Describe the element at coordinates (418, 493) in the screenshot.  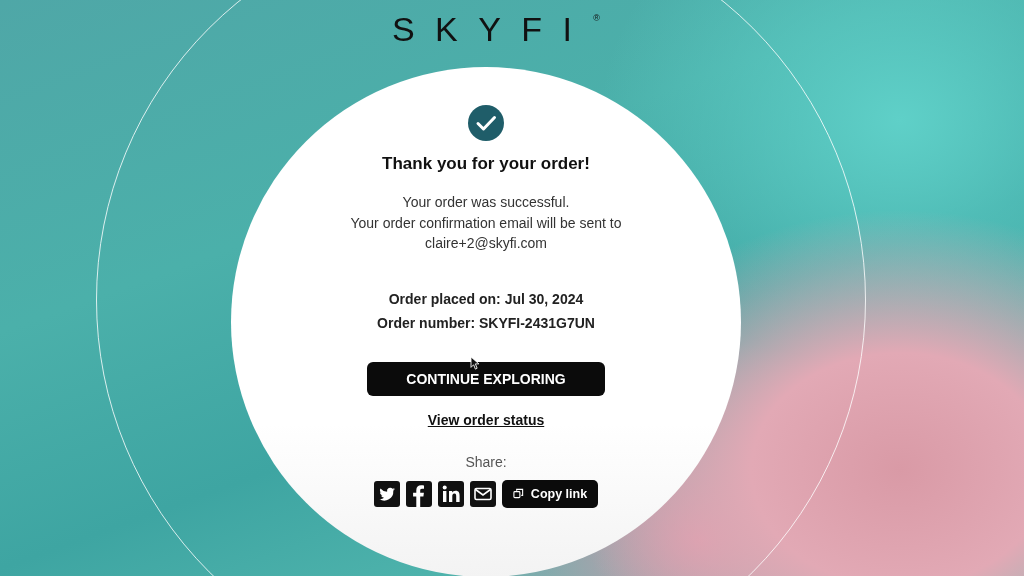
I see `facebook-icon` at that location.